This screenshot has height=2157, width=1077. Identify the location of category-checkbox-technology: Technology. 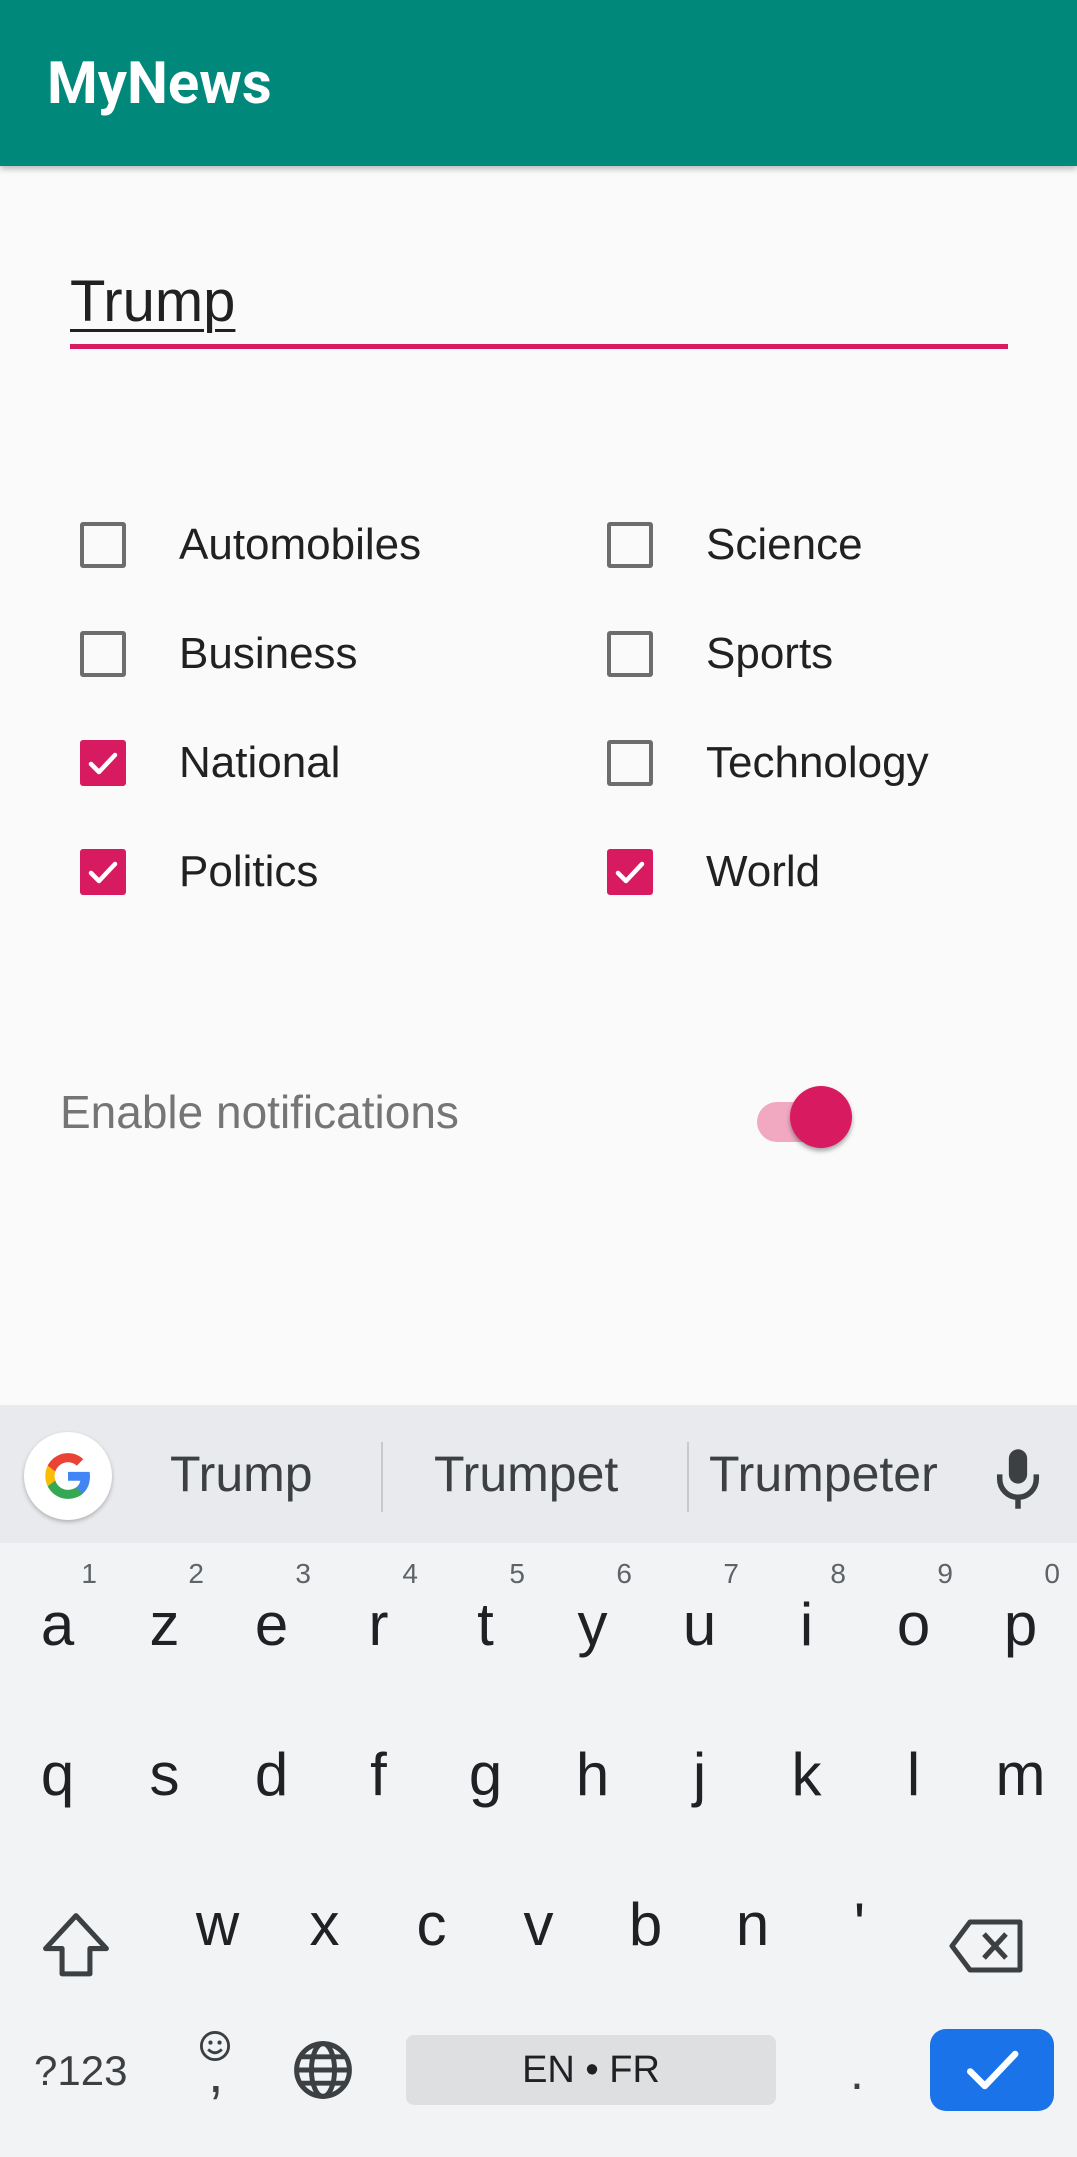
(817, 763).